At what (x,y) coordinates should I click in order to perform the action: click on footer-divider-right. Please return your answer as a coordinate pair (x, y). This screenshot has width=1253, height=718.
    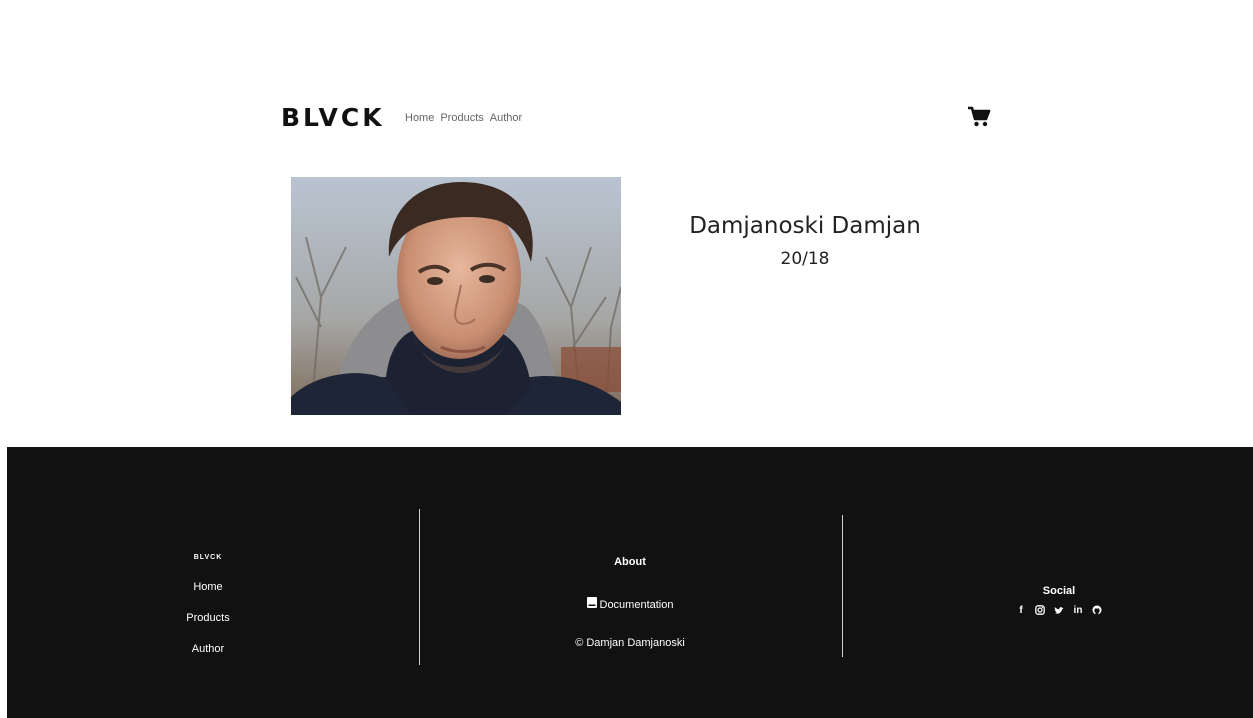
    Looking at the image, I should click on (842, 586).